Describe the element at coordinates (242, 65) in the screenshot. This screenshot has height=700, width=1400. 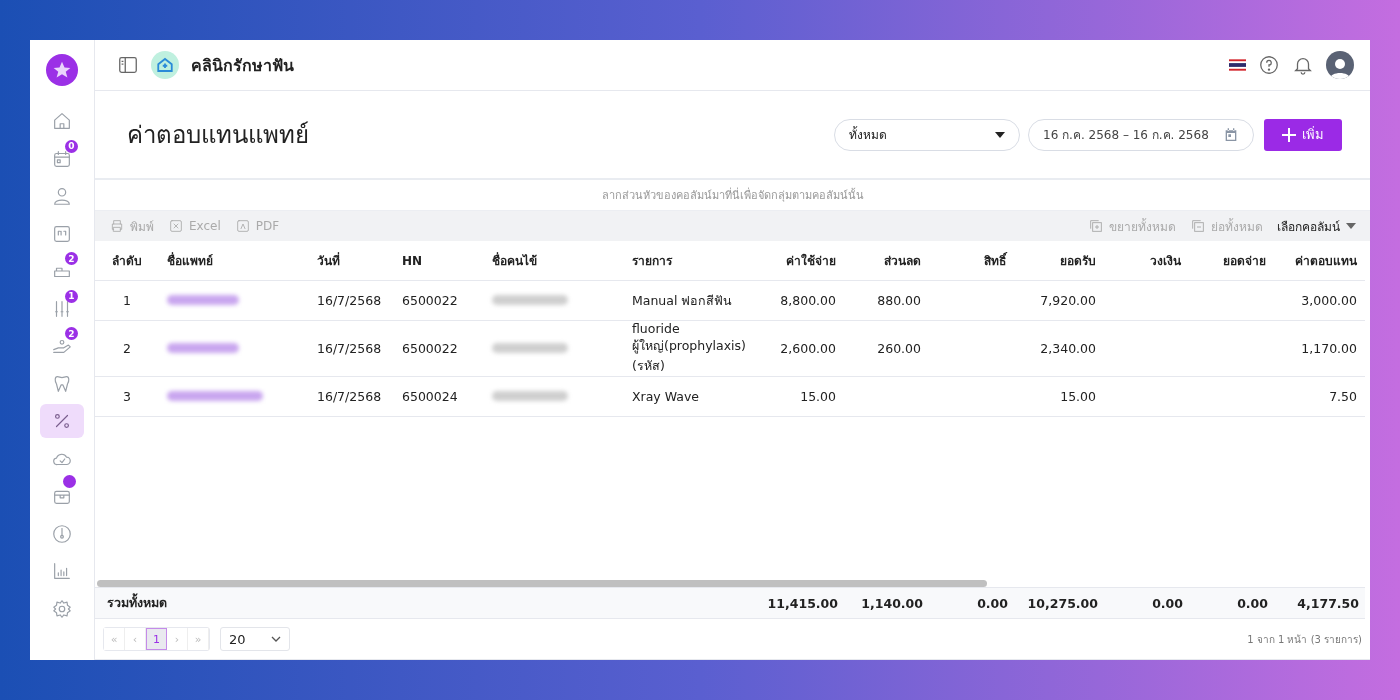
I see `clinic-name: คลินิกรักษาฟัน` at that location.